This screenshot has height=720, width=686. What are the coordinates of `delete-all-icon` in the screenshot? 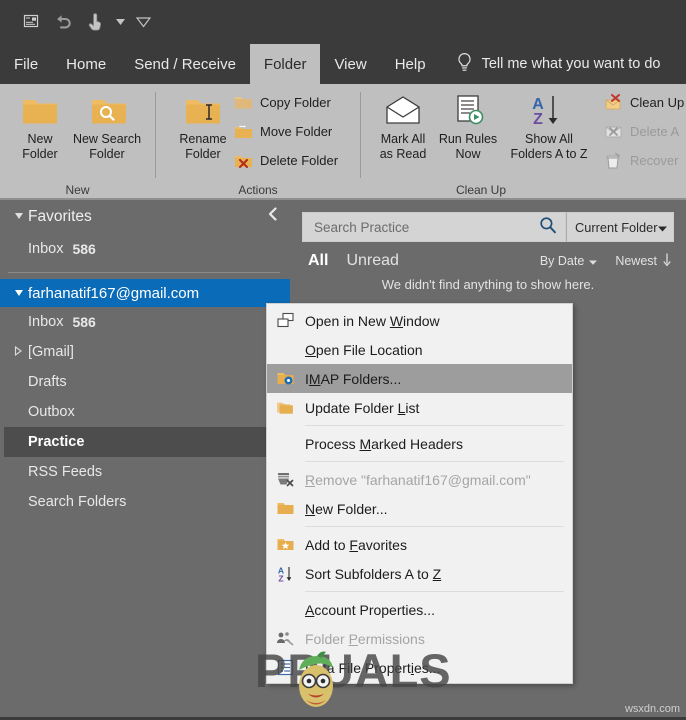 It's located at (613, 131).